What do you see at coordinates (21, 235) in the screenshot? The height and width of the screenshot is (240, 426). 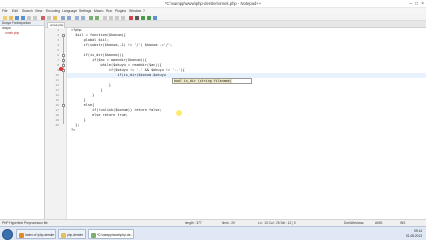 I see `browser-icon` at bounding box center [21, 235].